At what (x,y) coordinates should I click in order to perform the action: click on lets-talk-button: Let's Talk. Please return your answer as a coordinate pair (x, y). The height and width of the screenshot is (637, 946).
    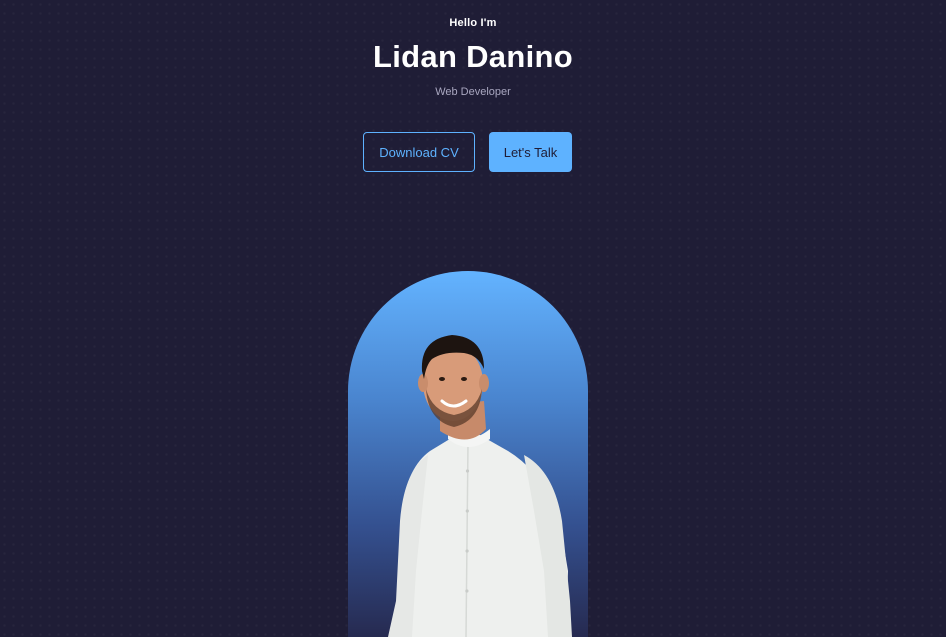
    Looking at the image, I should click on (530, 152).